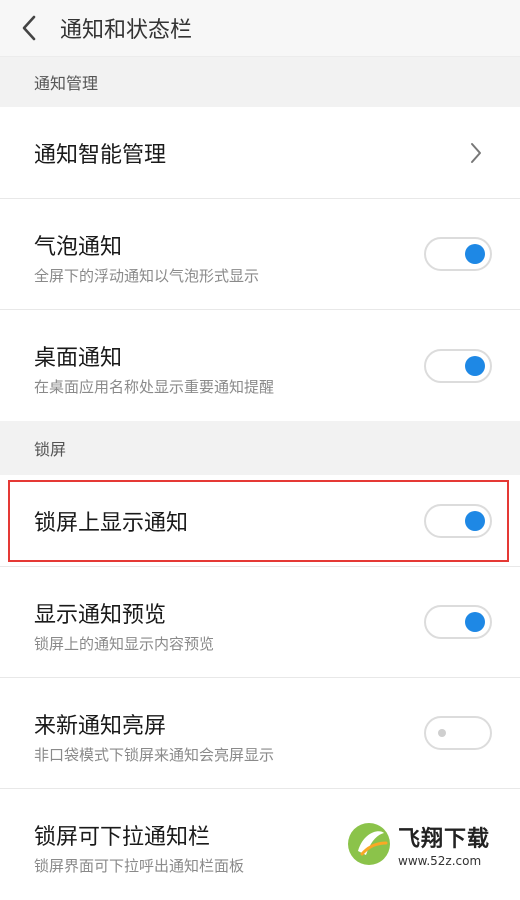  Describe the element at coordinates (260, 28) in the screenshot. I see `title-bar: 通知和状态栏` at that location.